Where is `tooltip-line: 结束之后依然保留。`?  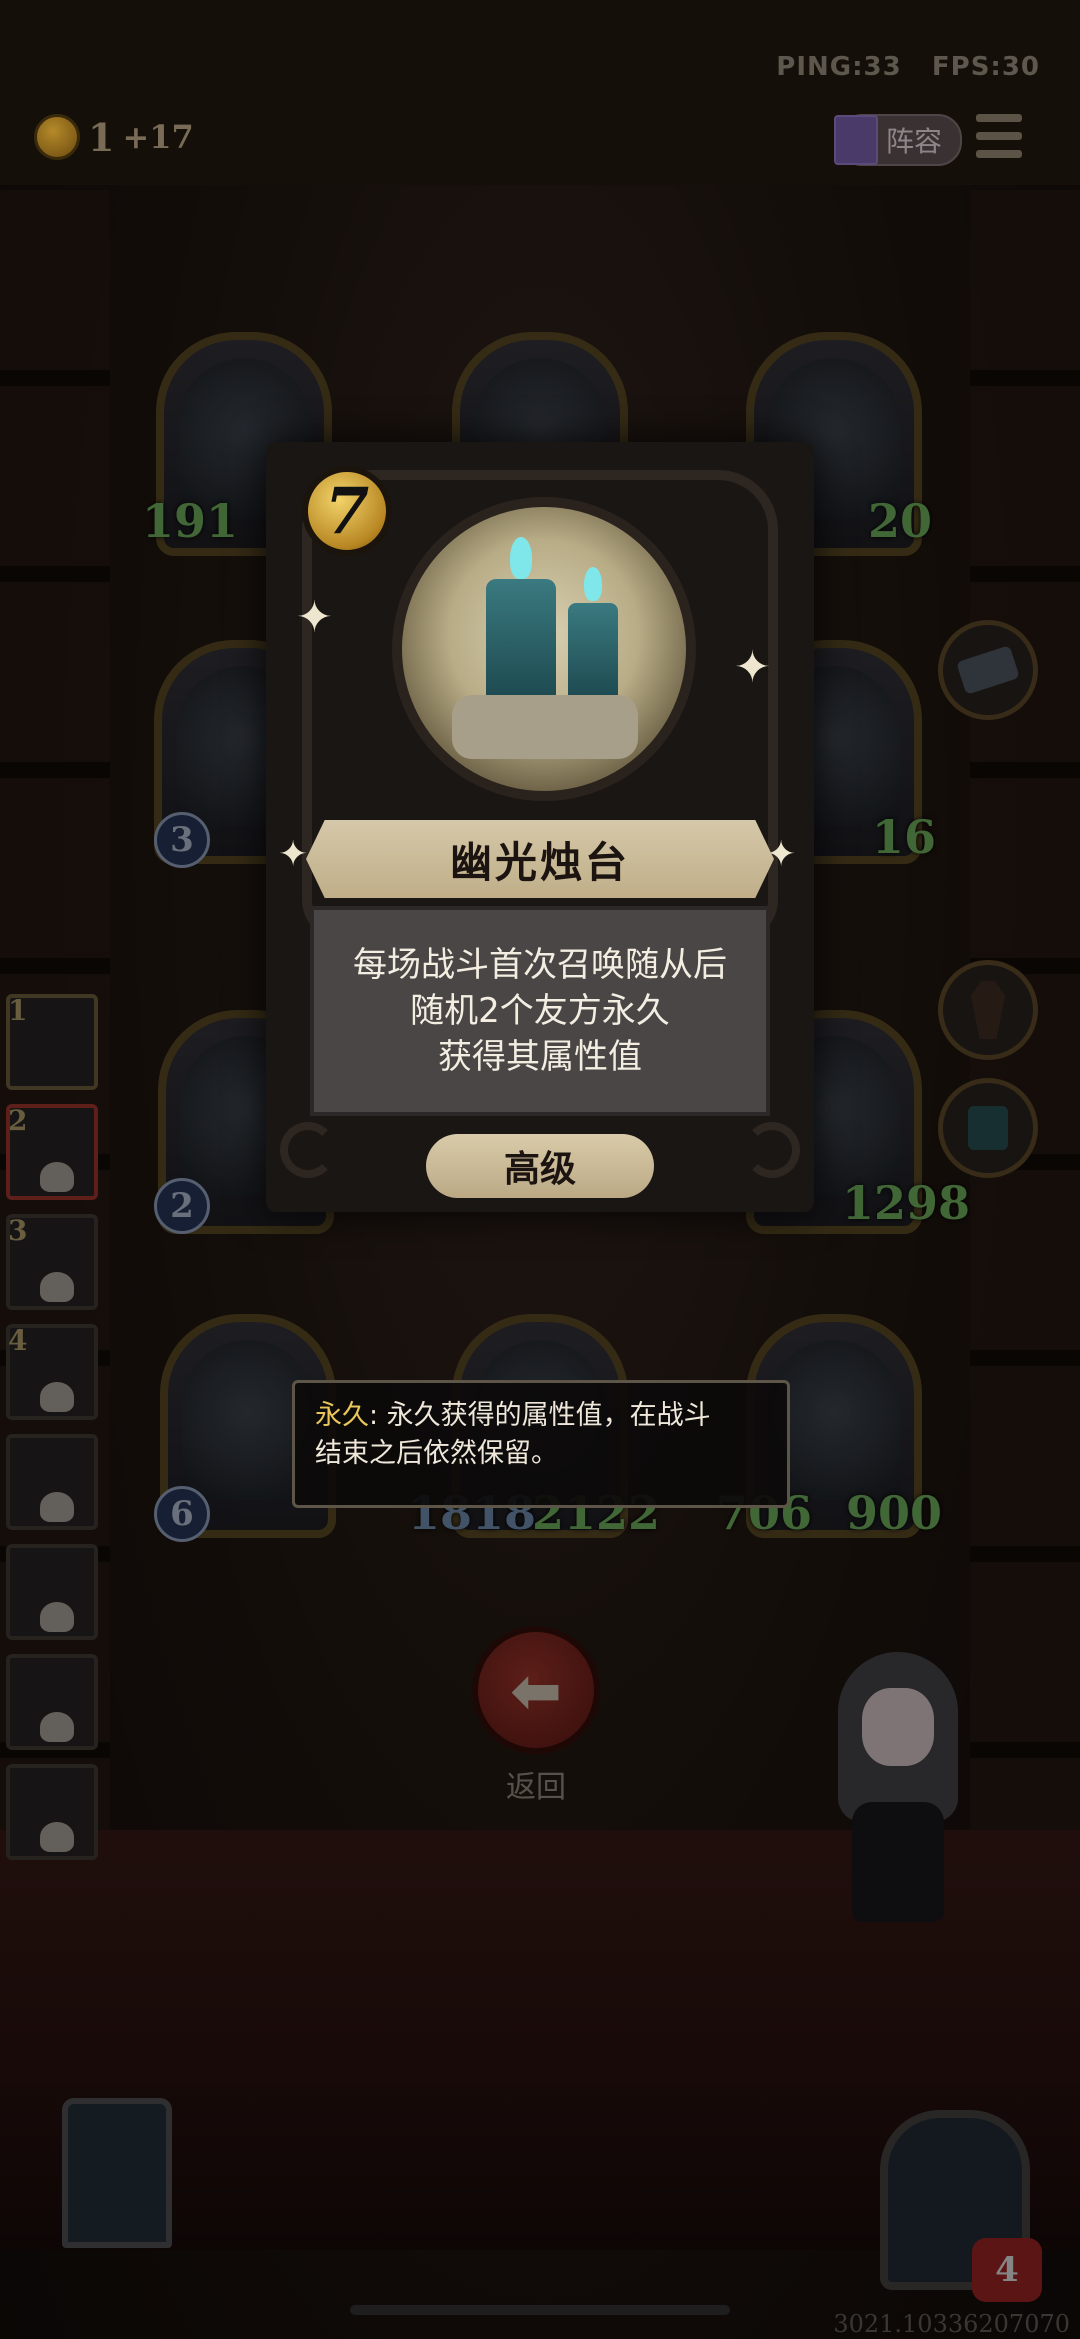
tooltip-line: 结束之后依然保留。 is located at coordinates (436, 1453).